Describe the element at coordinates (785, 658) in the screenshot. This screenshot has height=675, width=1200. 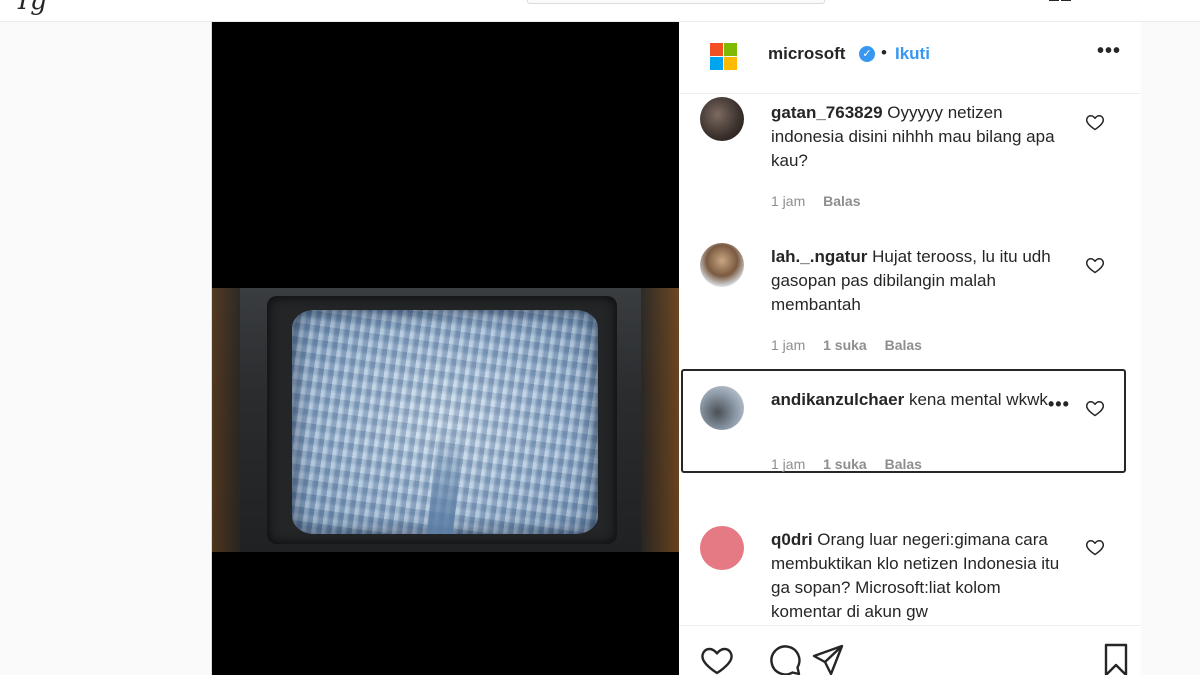
I see `comment-icon` at that location.